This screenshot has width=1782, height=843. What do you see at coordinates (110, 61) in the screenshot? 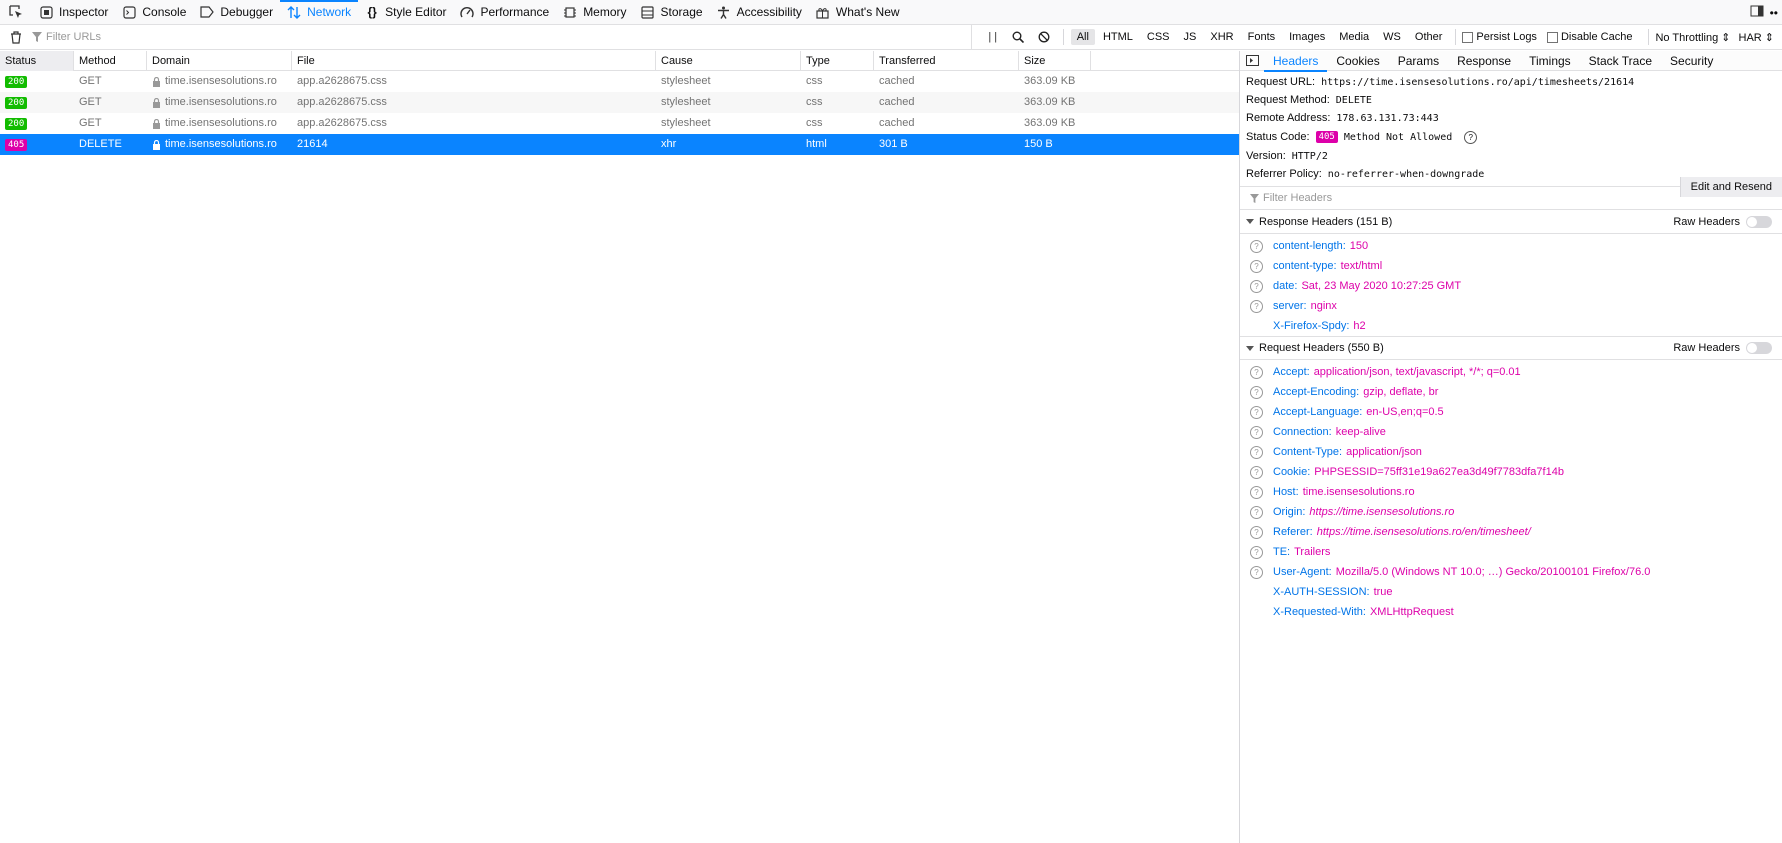
I see `column-header-method: Method` at bounding box center [110, 61].